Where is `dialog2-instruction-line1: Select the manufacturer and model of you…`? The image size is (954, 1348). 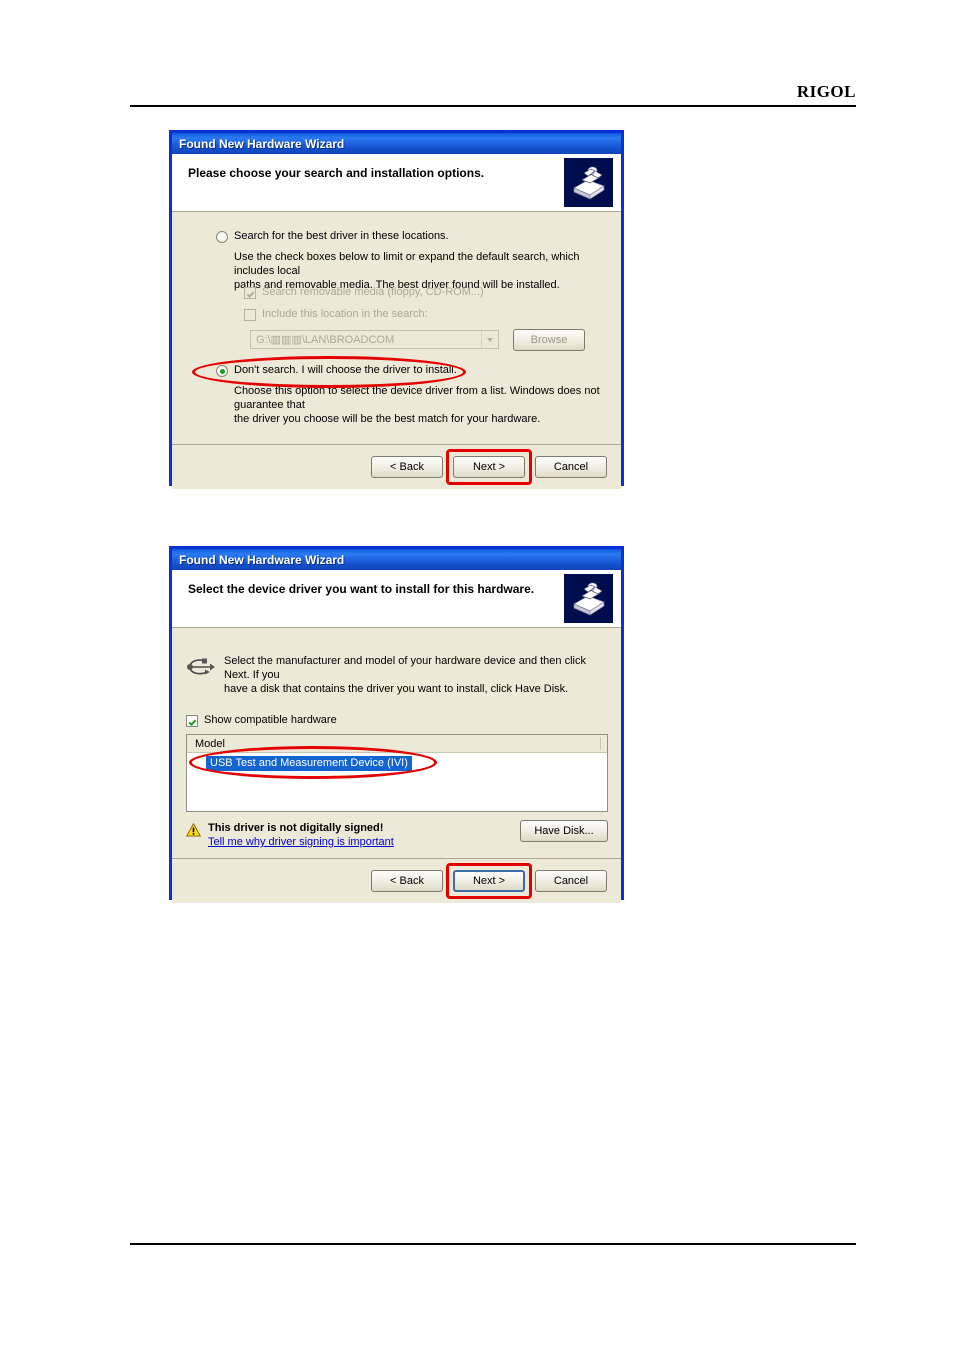
dialog2-instruction-line1: Select the manufacturer and model of you… is located at coordinates (405, 668).